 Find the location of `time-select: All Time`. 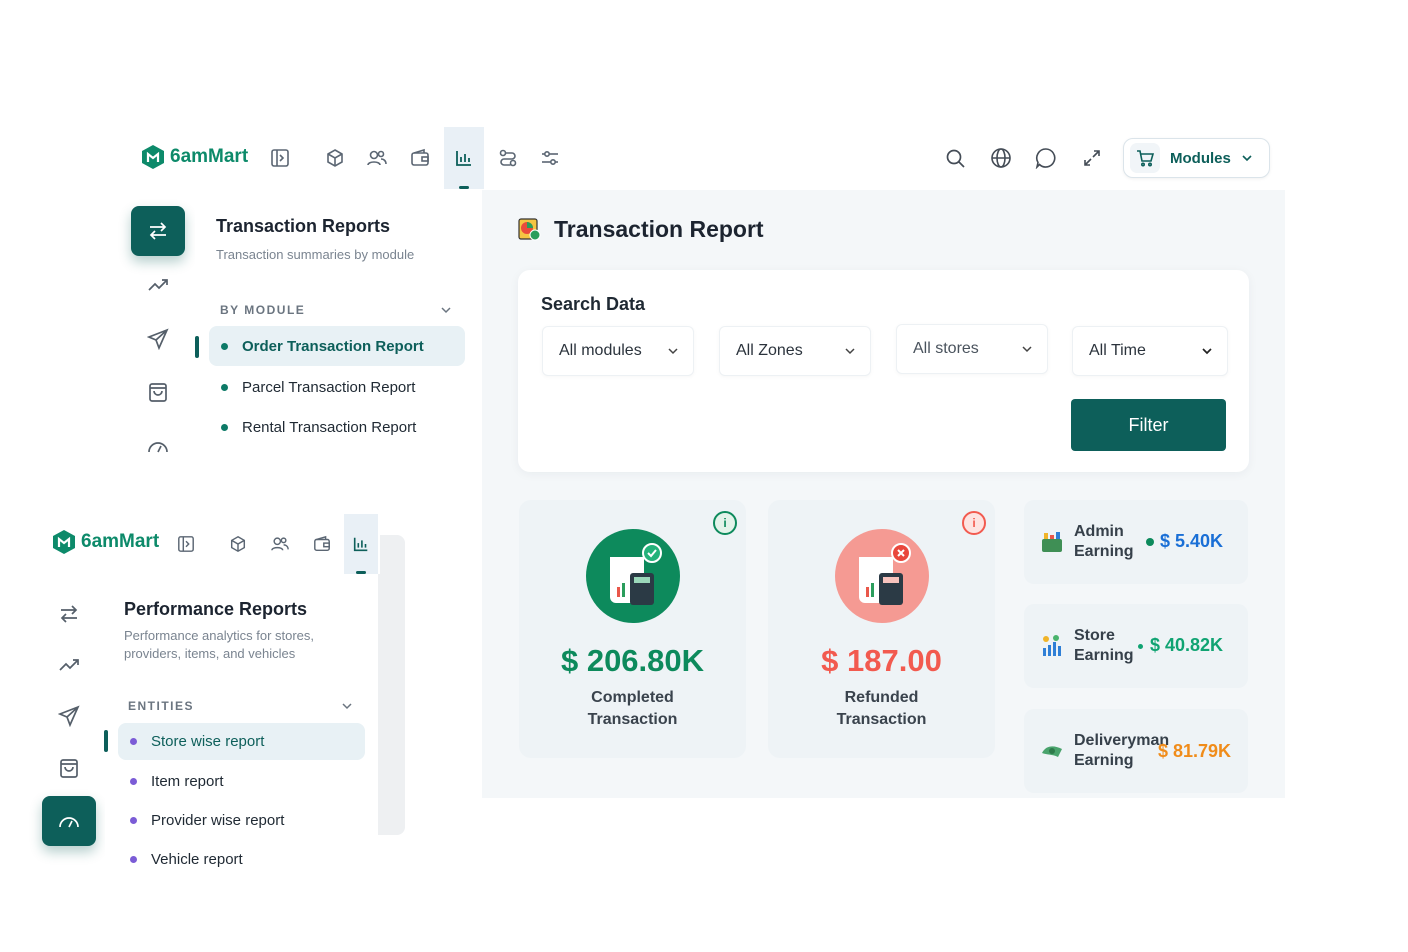

time-select: All Time is located at coordinates (1150, 351).